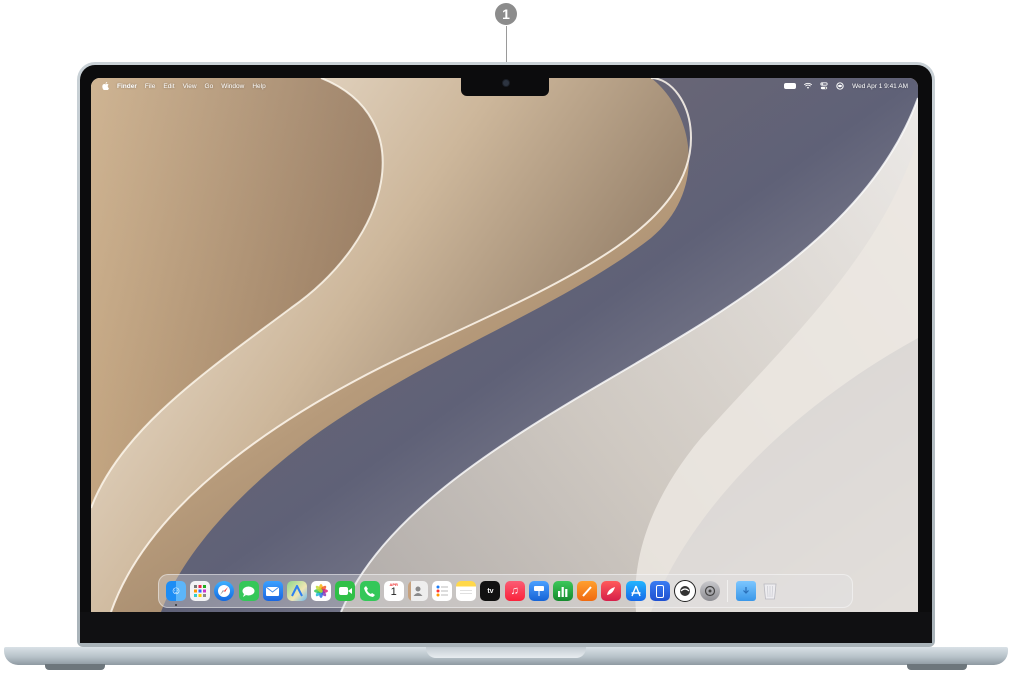 This screenshot has height=678, width=1012. I want to click on maps-icon, so click(296, 591).